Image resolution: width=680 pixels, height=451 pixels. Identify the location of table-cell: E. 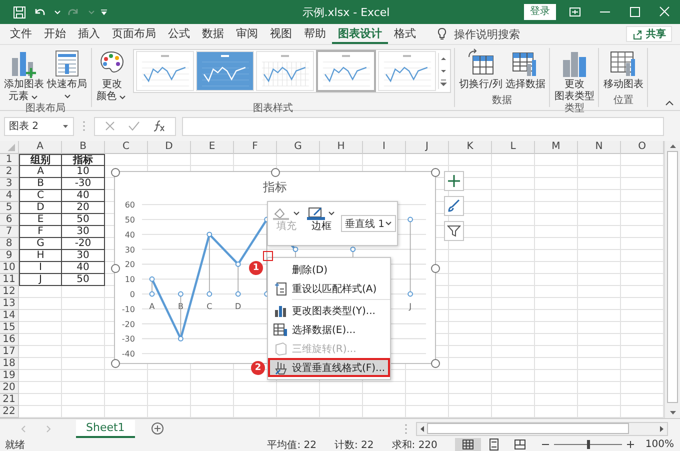
(40, 220).